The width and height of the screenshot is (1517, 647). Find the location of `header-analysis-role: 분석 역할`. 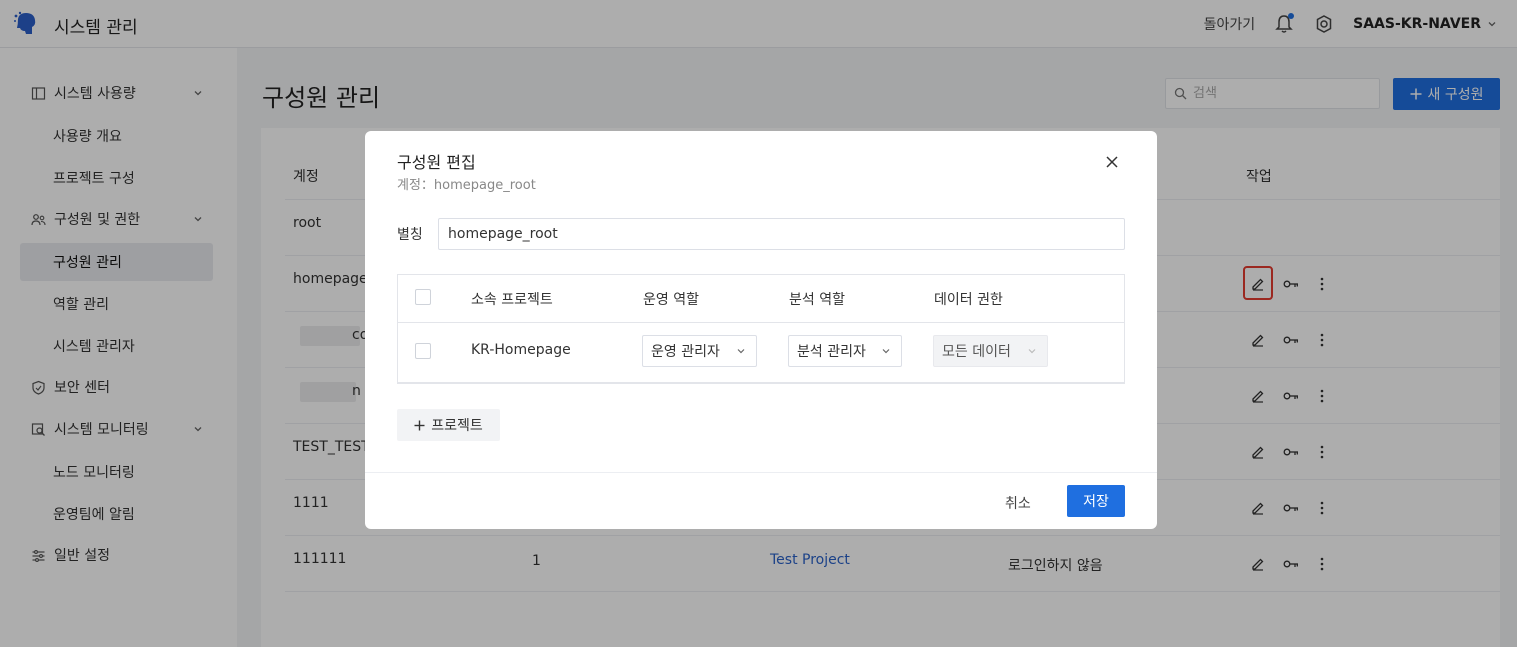

header-analysis-role: 분석 역할 is located at coordinates (817, 300).